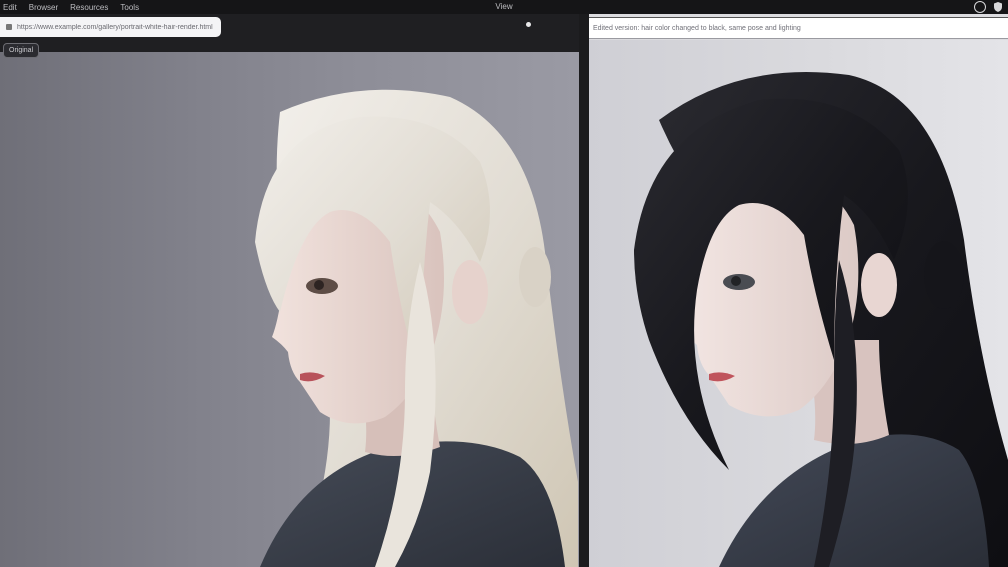  I want to click on page-icon, so click(9, 27).